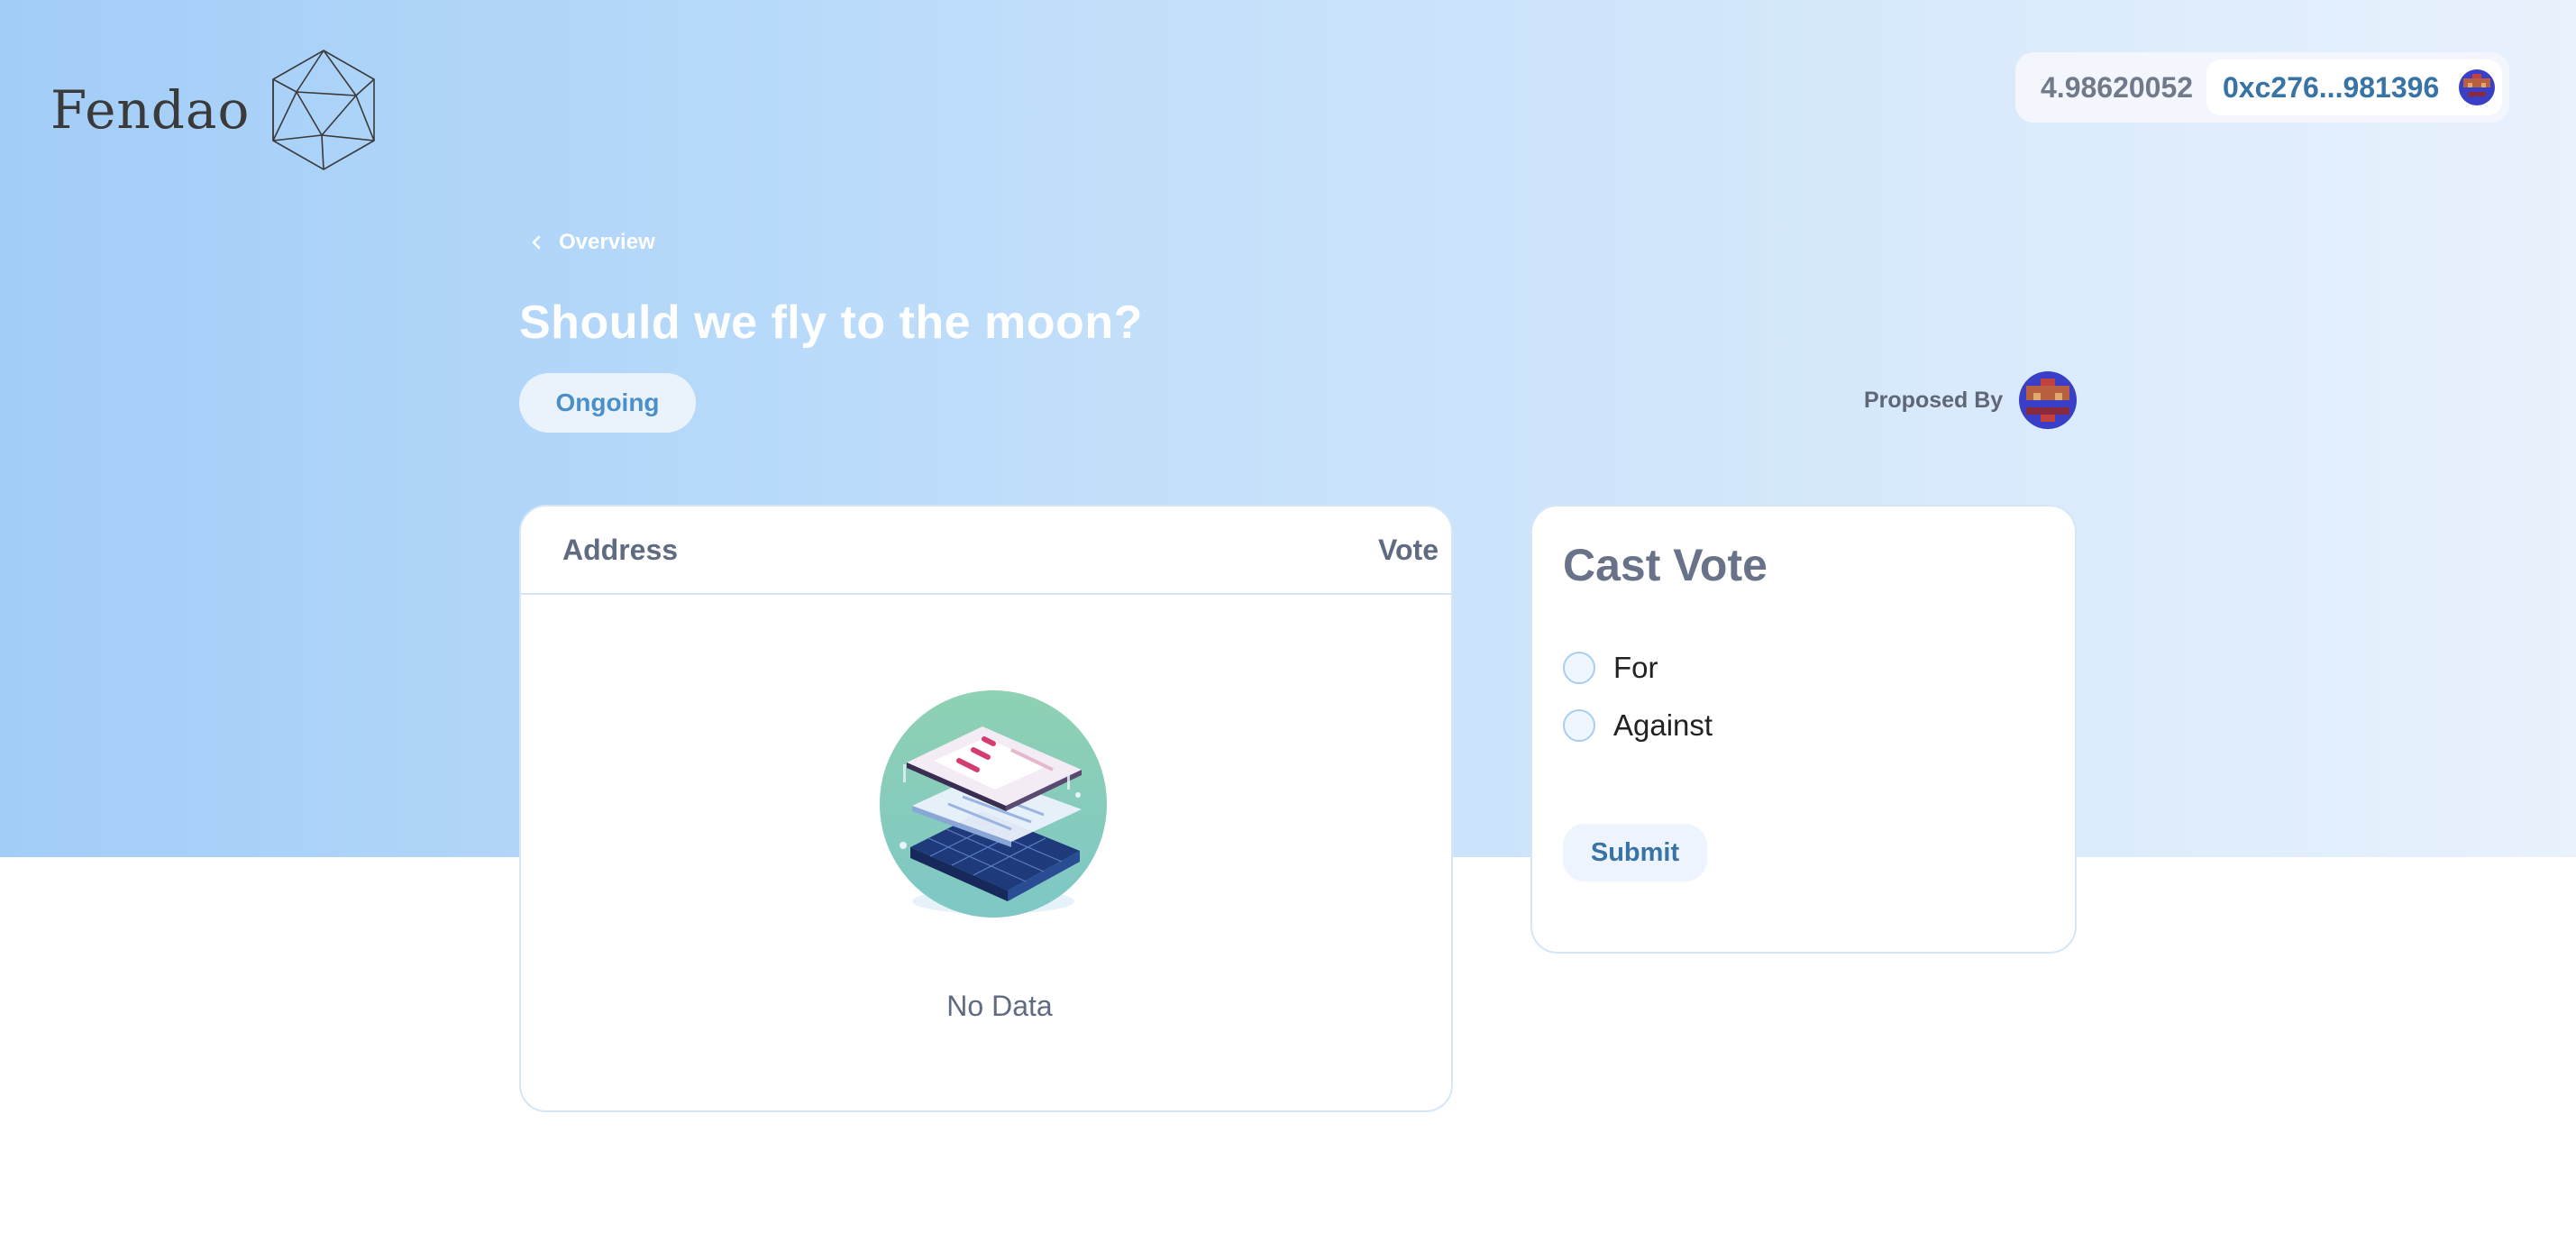 Image resolution: width=2576 pixels, height=1251 pixels. I want to click on brand-logo: Fendao, so click(214, 110).